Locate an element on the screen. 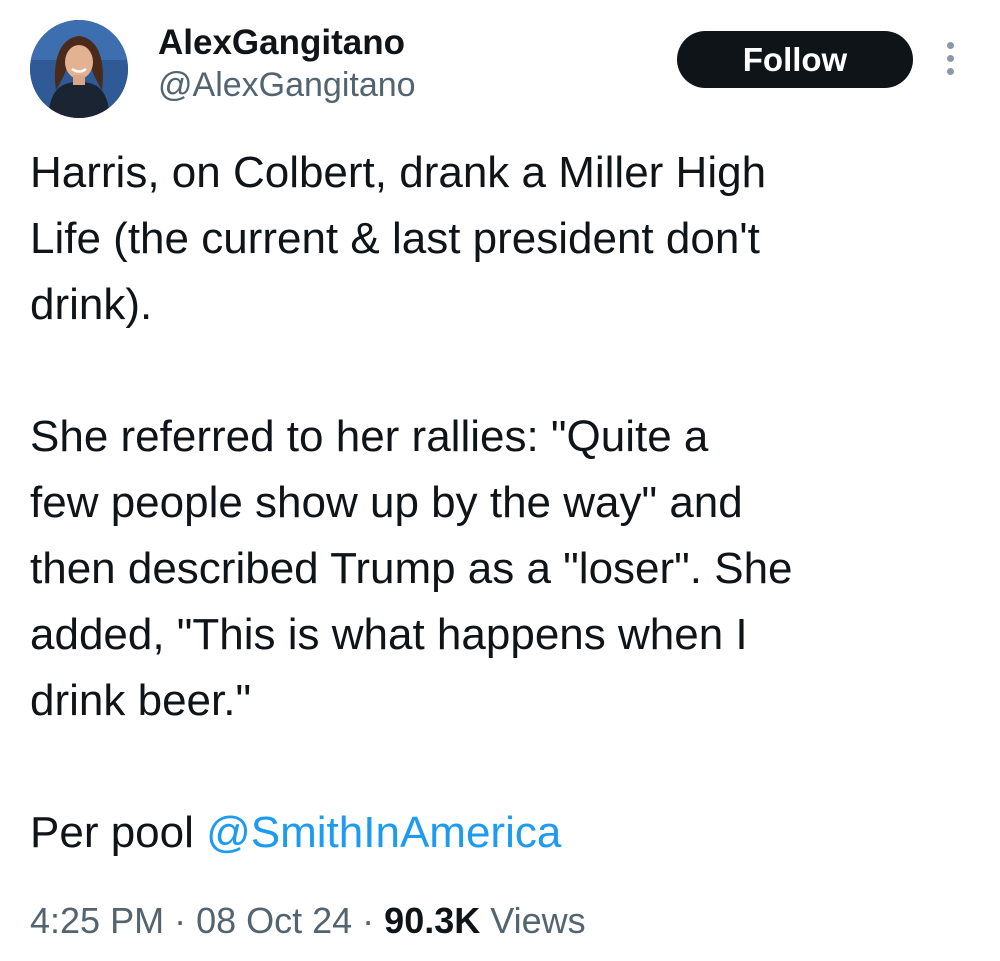 Image resolution: width=1000 pixels, height=961 pixels. more-vertical-icon is located at coordinates (950, 62).